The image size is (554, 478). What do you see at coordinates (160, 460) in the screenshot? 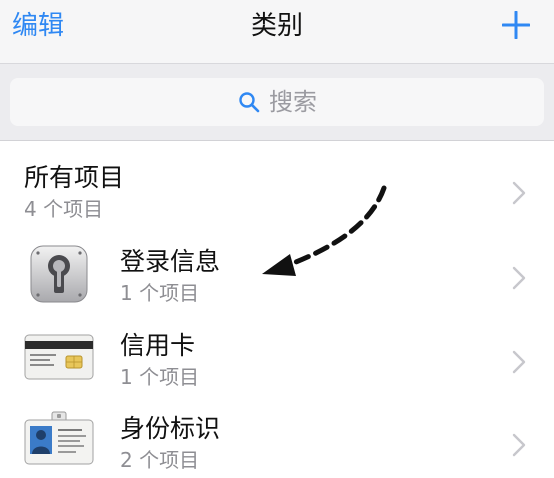
I see `identity-count: 2 个项目` at bounding box center [160, 460].